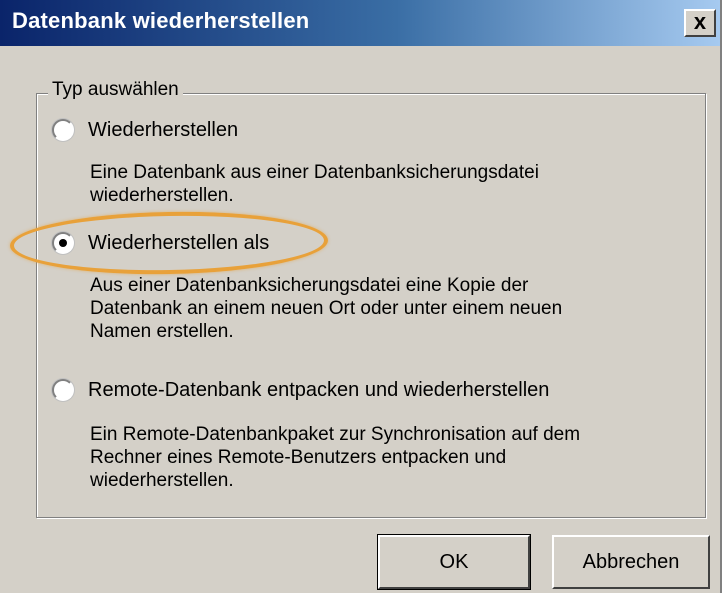  I want to click on radio-option-restore: Wiederherstellen, so click(145, 130).